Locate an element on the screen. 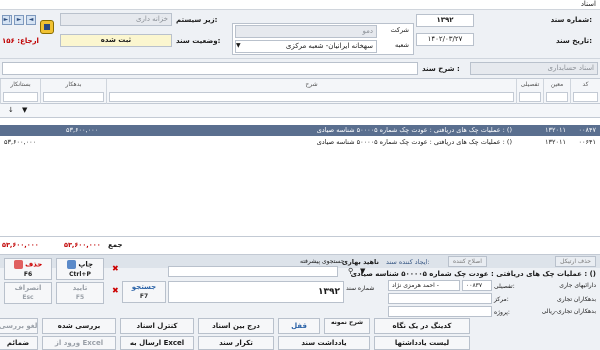 The image size is (600, 350). credit-total: ۵۳,۶۰۰,۰۰۰ is located at coordinates (82, 245).